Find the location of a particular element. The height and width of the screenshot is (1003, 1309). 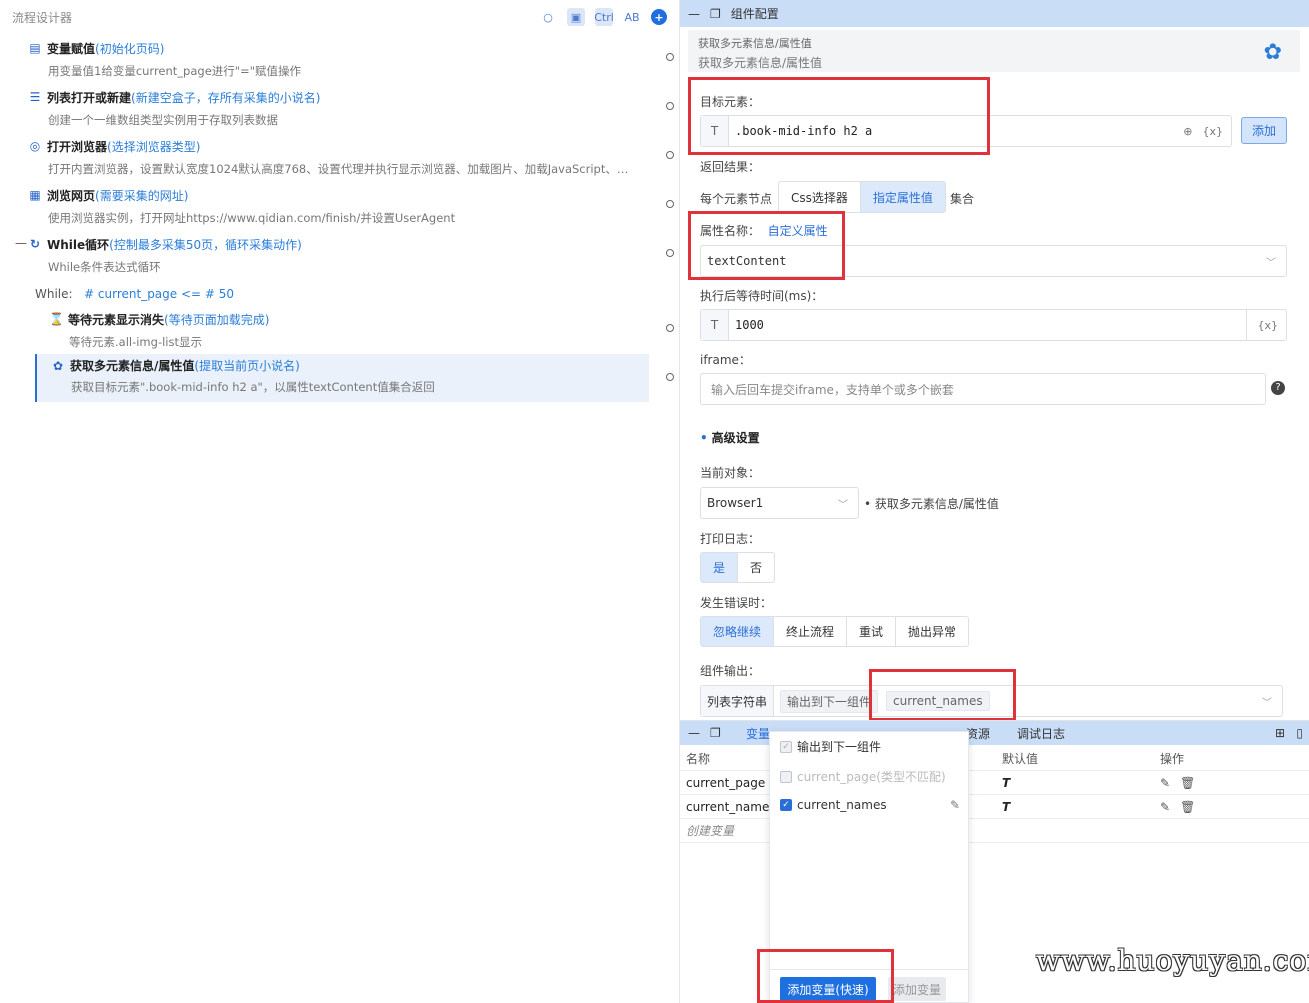

popup-option-current-names: ✓ current_names ✎ is located at coordinates (870, 805).